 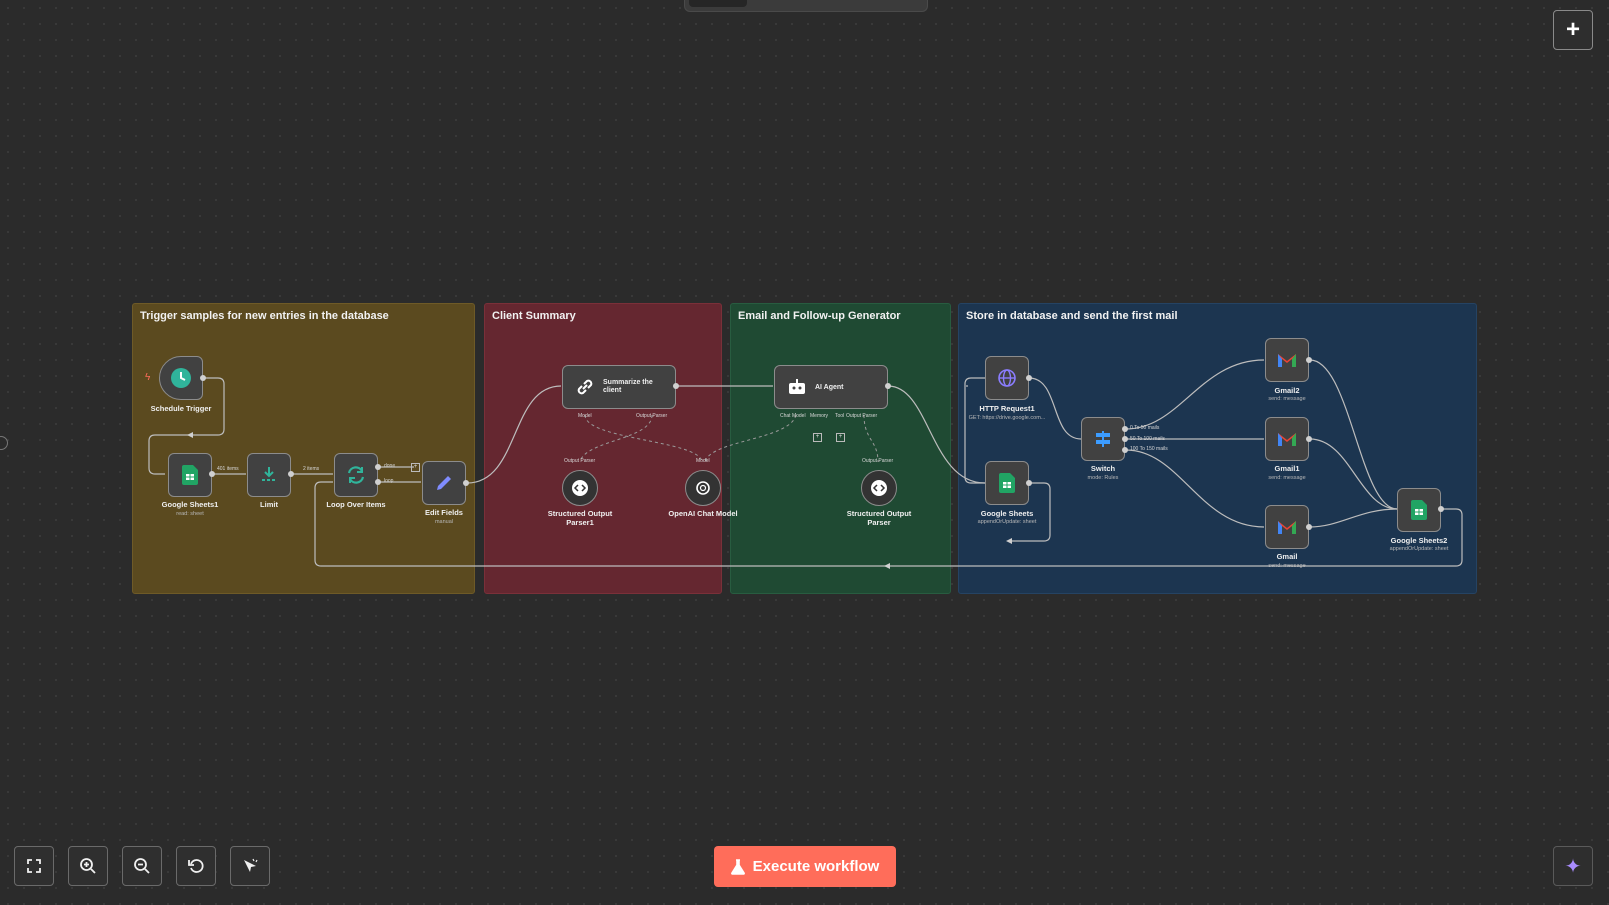 I want to click on structured-parser1-label: Structured Output Parser1, so click(x=580, y=518).